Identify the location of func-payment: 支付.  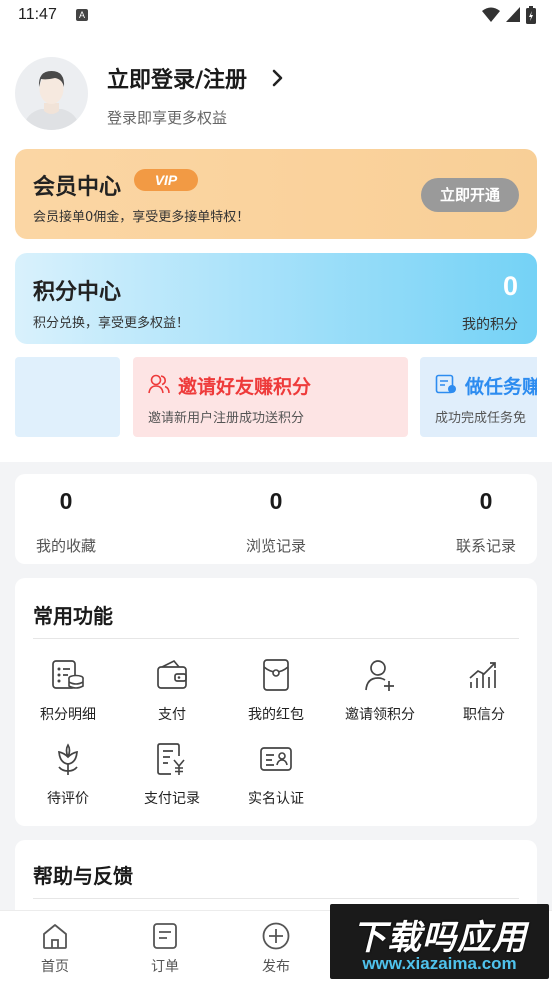
(172, 698).